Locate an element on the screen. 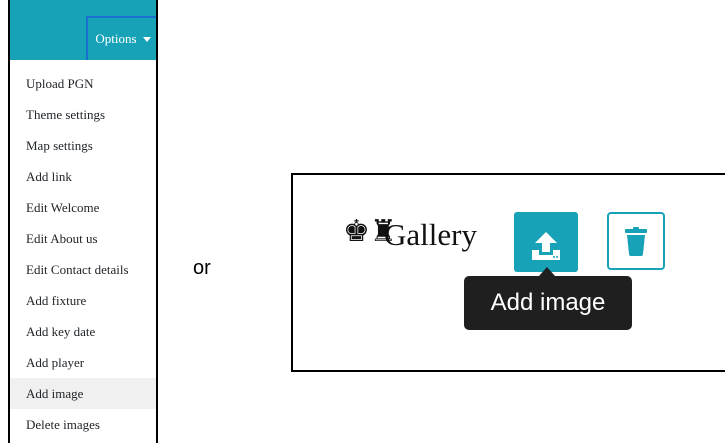 The height and width of the screenshot is (443, 725). menu-item-add-image: Add image is located at coordinates (83, 393).